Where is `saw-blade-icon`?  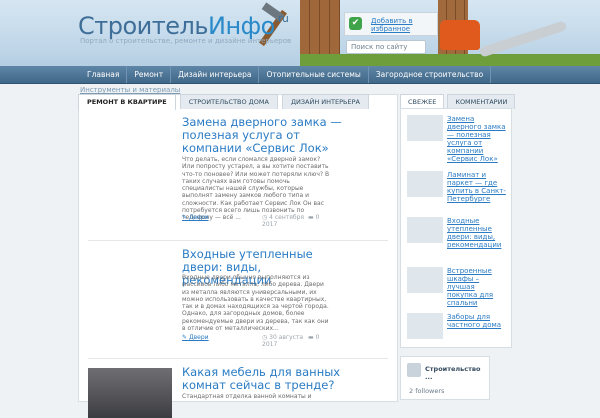 saw-blade-icon is located at coordinates (523, 39).